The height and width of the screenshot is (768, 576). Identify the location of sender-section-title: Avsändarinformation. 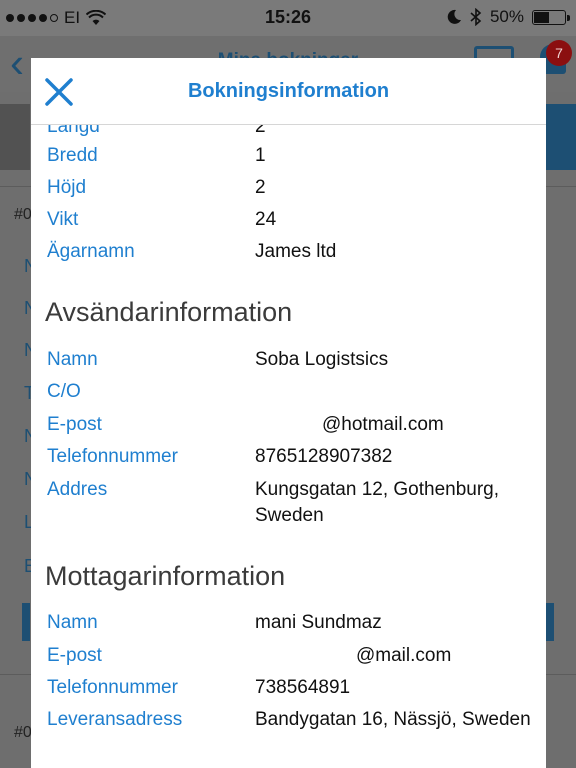
(169, 312).